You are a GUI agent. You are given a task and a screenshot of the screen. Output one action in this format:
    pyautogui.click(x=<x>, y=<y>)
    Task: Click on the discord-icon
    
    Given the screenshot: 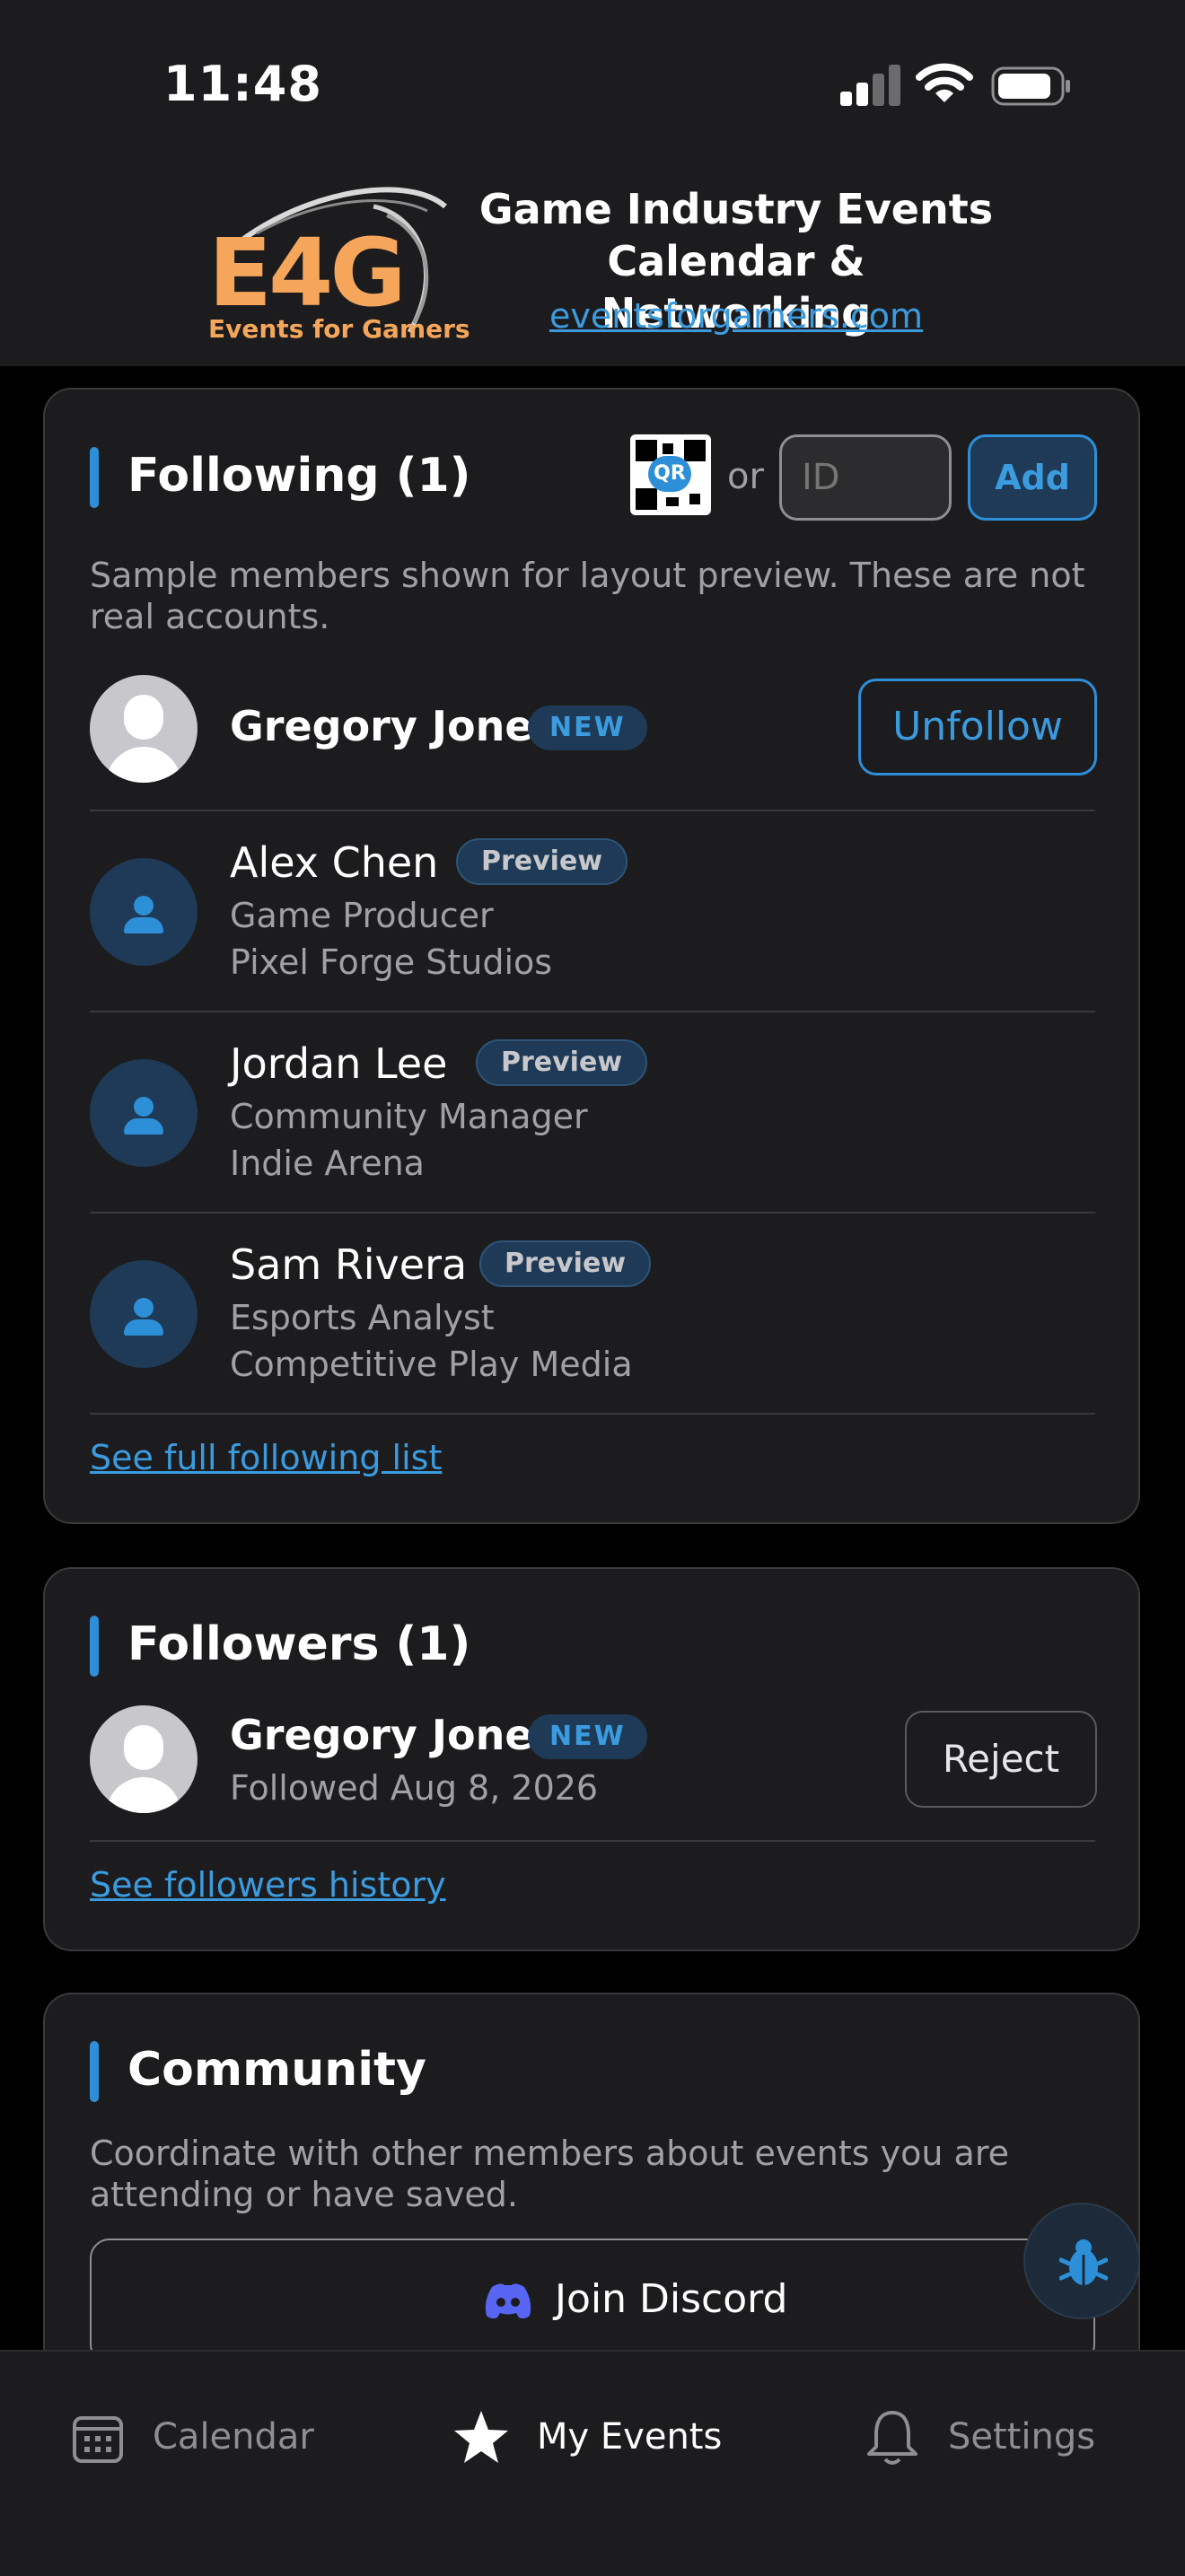 What is the action you would take?
    pyautogui.click(x=508, y=2301)
    